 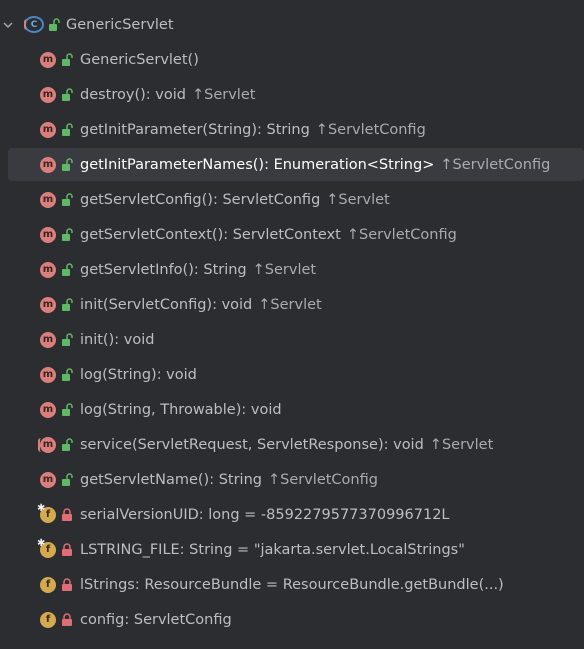 I want to click on member-signature: getServletConfig(): ServletConfig, so click(x=200, y=199).